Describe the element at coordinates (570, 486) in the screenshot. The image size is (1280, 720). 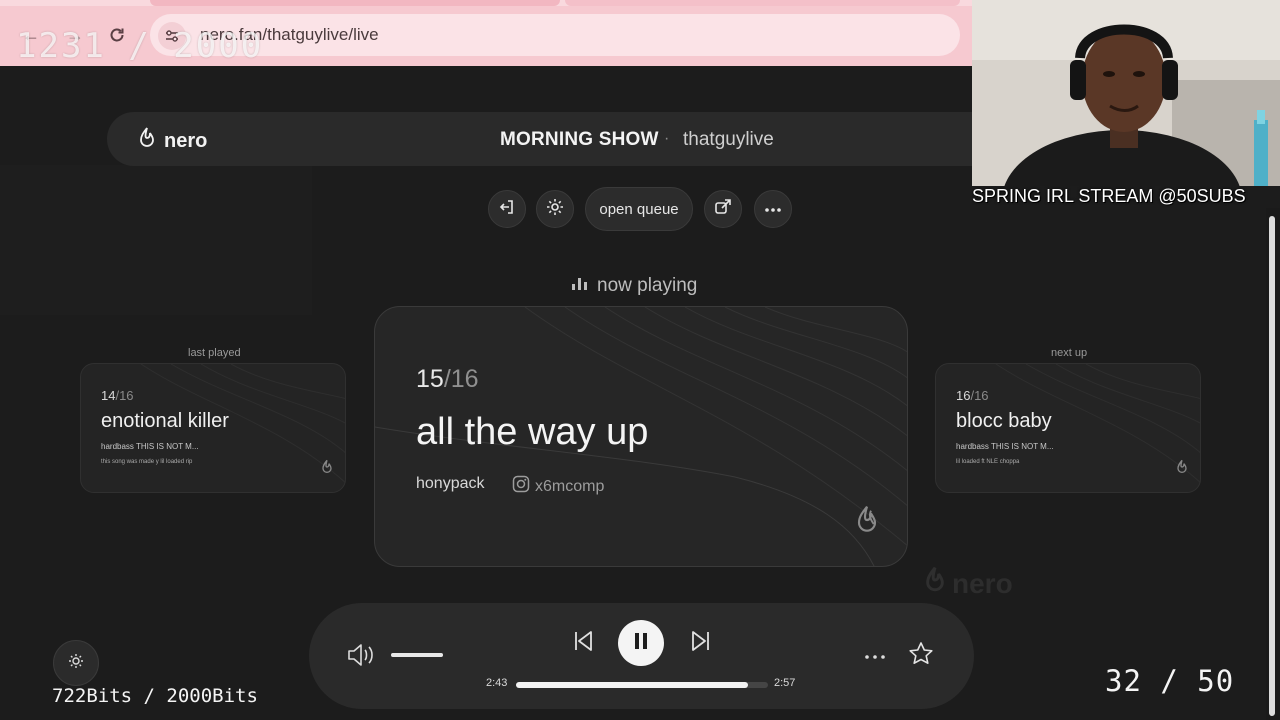
I see `instagram-handle: x6mcomp` at that location.